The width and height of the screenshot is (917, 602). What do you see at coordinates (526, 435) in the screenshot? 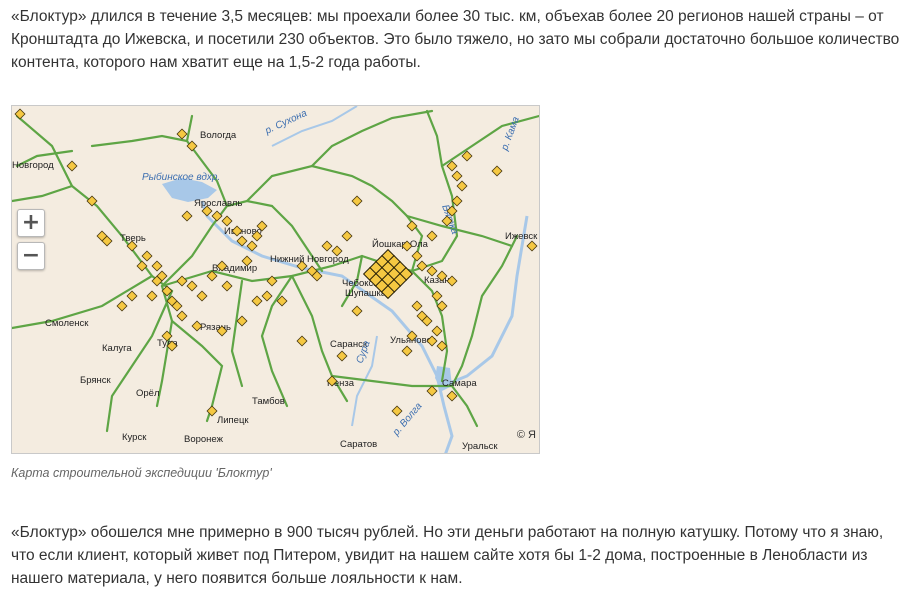
I see `map-copyright: © Я` at bounding box center [526, 435].